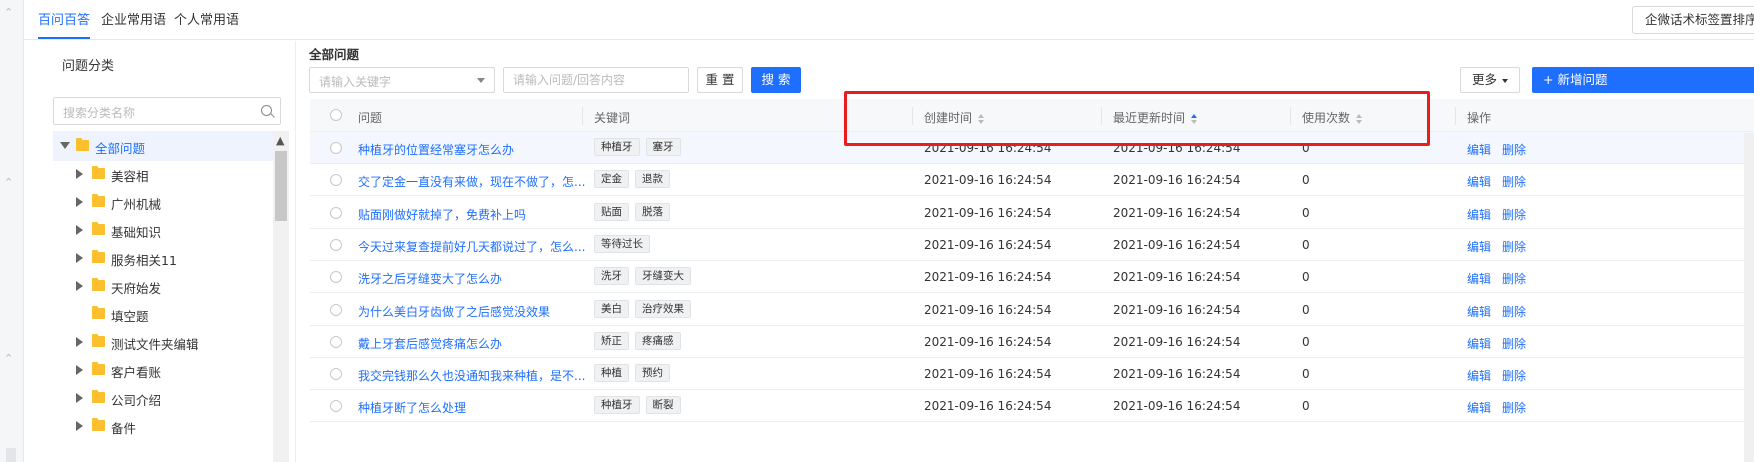 The height and width of the screenshot is (462, 1754). Describe the element at coordinates (611, 179) in the screenshot. I see `keyword-tag: 定金` at that location.